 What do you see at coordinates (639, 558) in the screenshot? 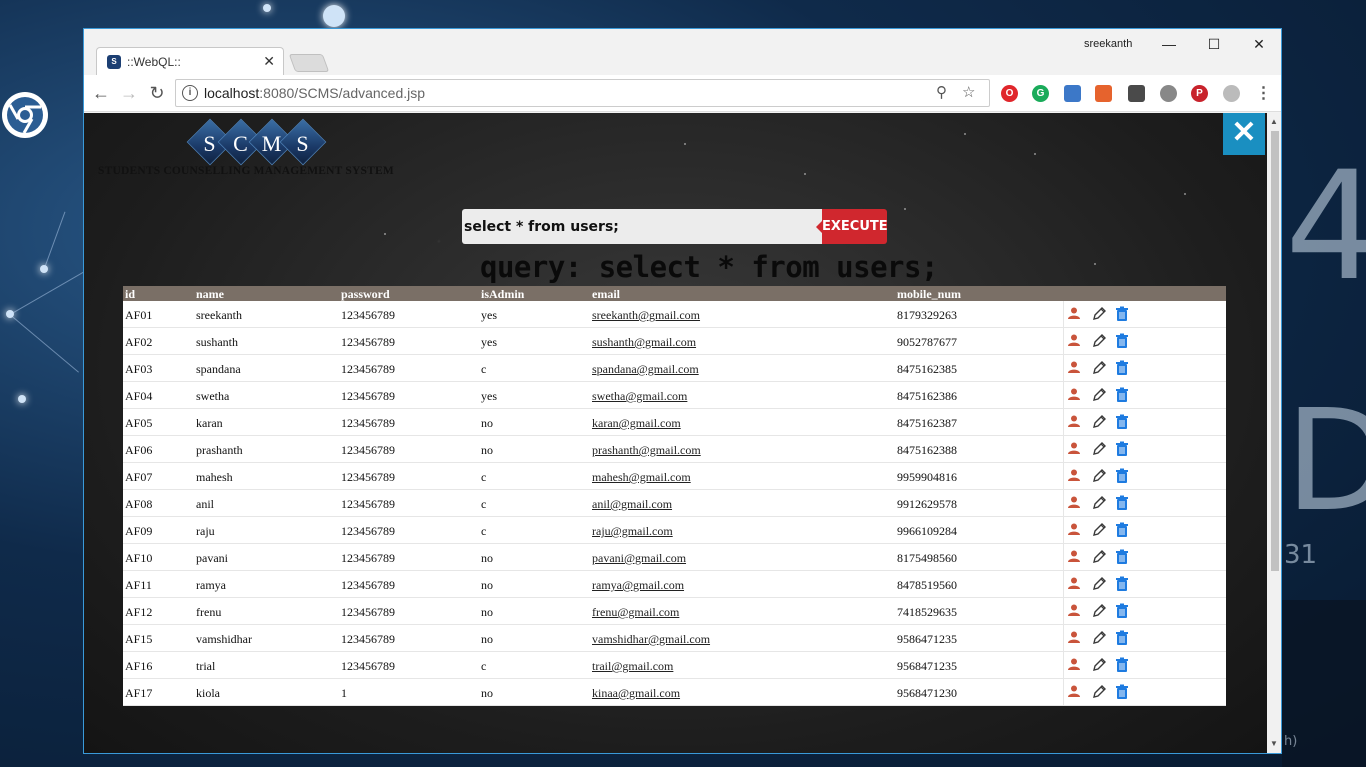
I see `cell-email: pavani@gmail.com` at bounding box center [639, 558].